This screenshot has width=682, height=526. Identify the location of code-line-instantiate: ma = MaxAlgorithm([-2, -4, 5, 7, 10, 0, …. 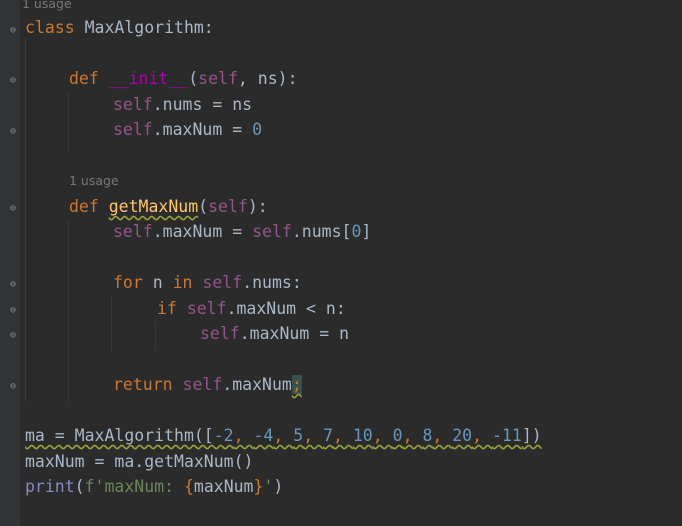
(283, 436).